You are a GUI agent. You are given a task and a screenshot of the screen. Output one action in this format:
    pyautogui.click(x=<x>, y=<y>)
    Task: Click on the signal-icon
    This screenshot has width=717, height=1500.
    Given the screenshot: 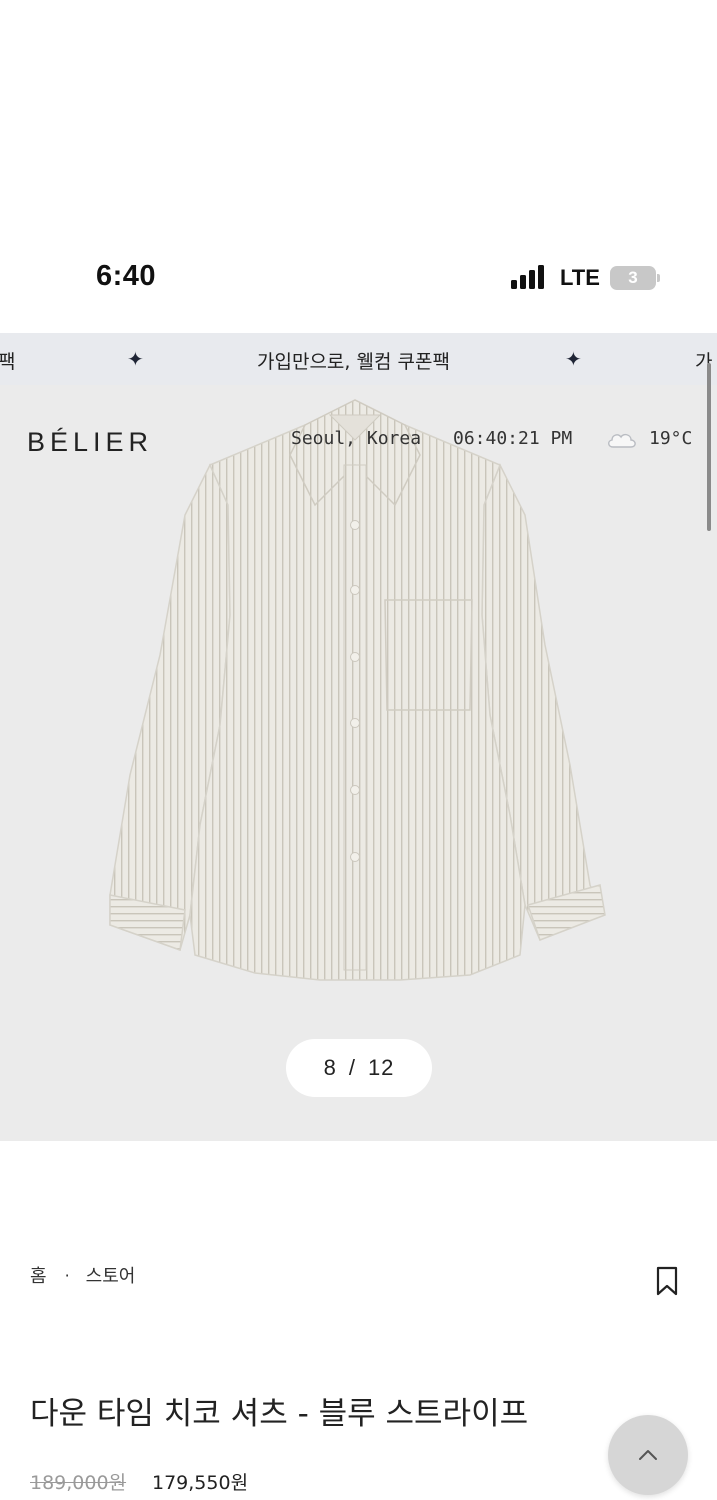 What is the action you would take?
    pyautogui.click(x=527, y=277)
    